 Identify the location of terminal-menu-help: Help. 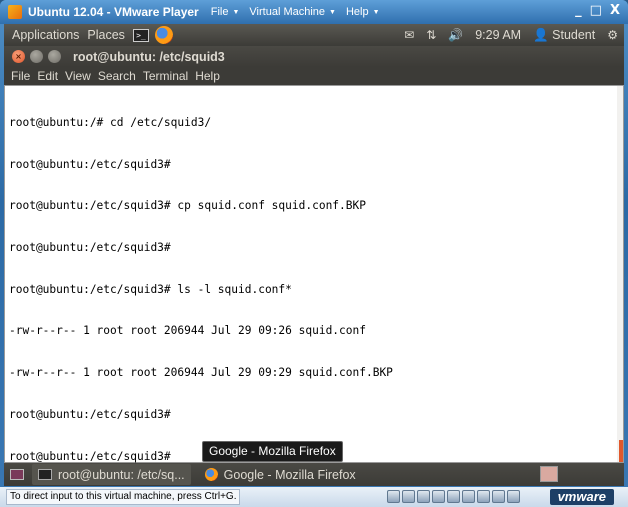
(207, 76).